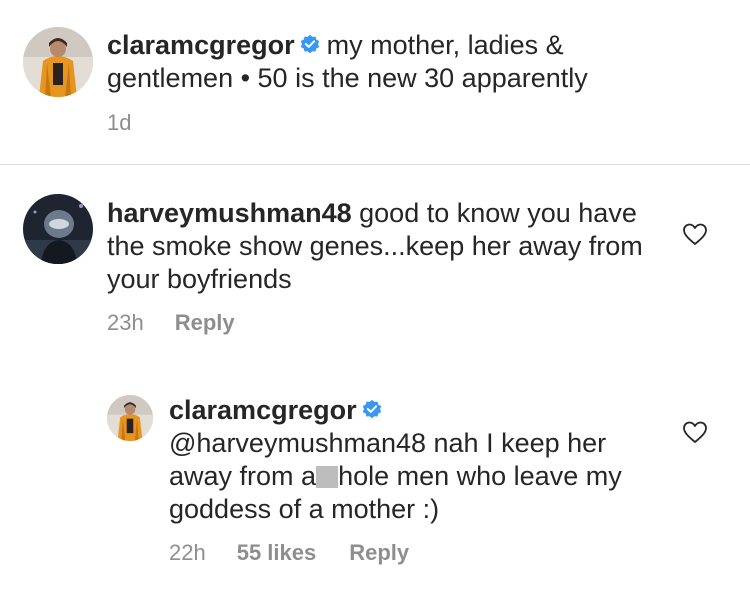 This screenshot has width=750, height=602. Describe the element at coordinates (327, 477) in the screenshot. I see `censor-block` at that location.